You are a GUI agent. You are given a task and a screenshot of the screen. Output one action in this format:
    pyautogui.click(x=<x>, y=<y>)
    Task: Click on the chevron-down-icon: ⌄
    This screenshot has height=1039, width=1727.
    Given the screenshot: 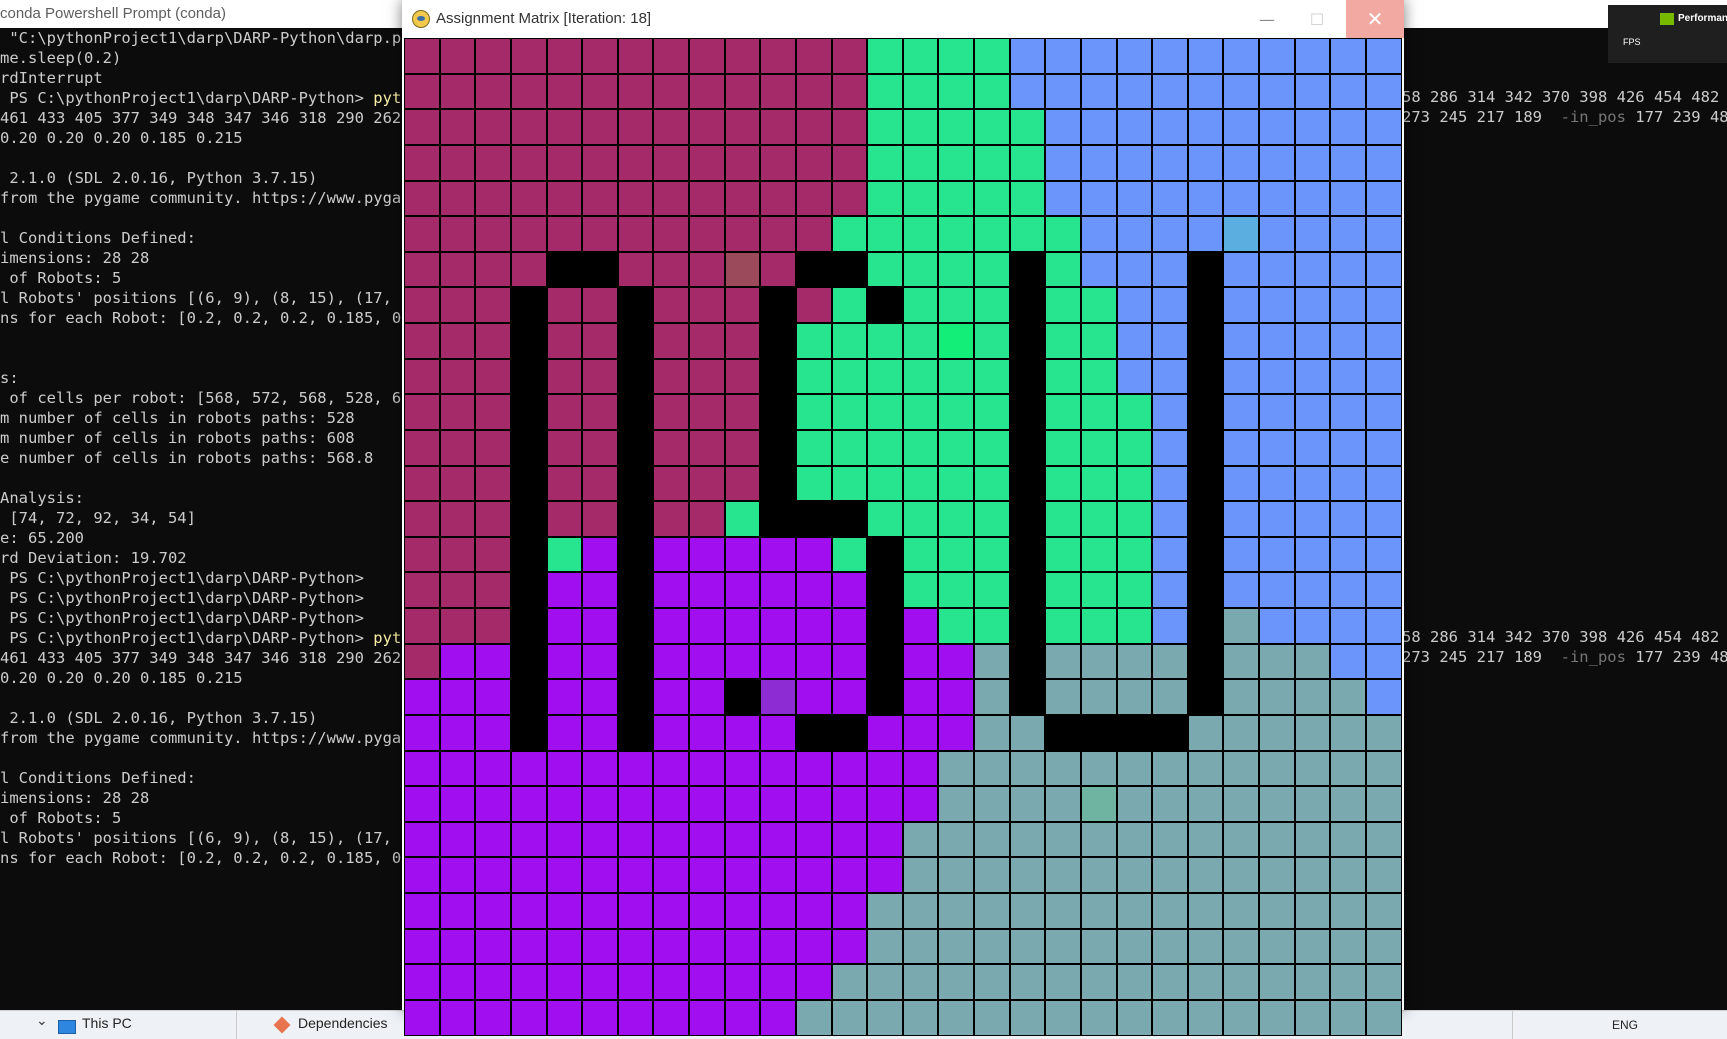 What is the action you would take?
    pyautogui.click(x=42, y=1021)
    